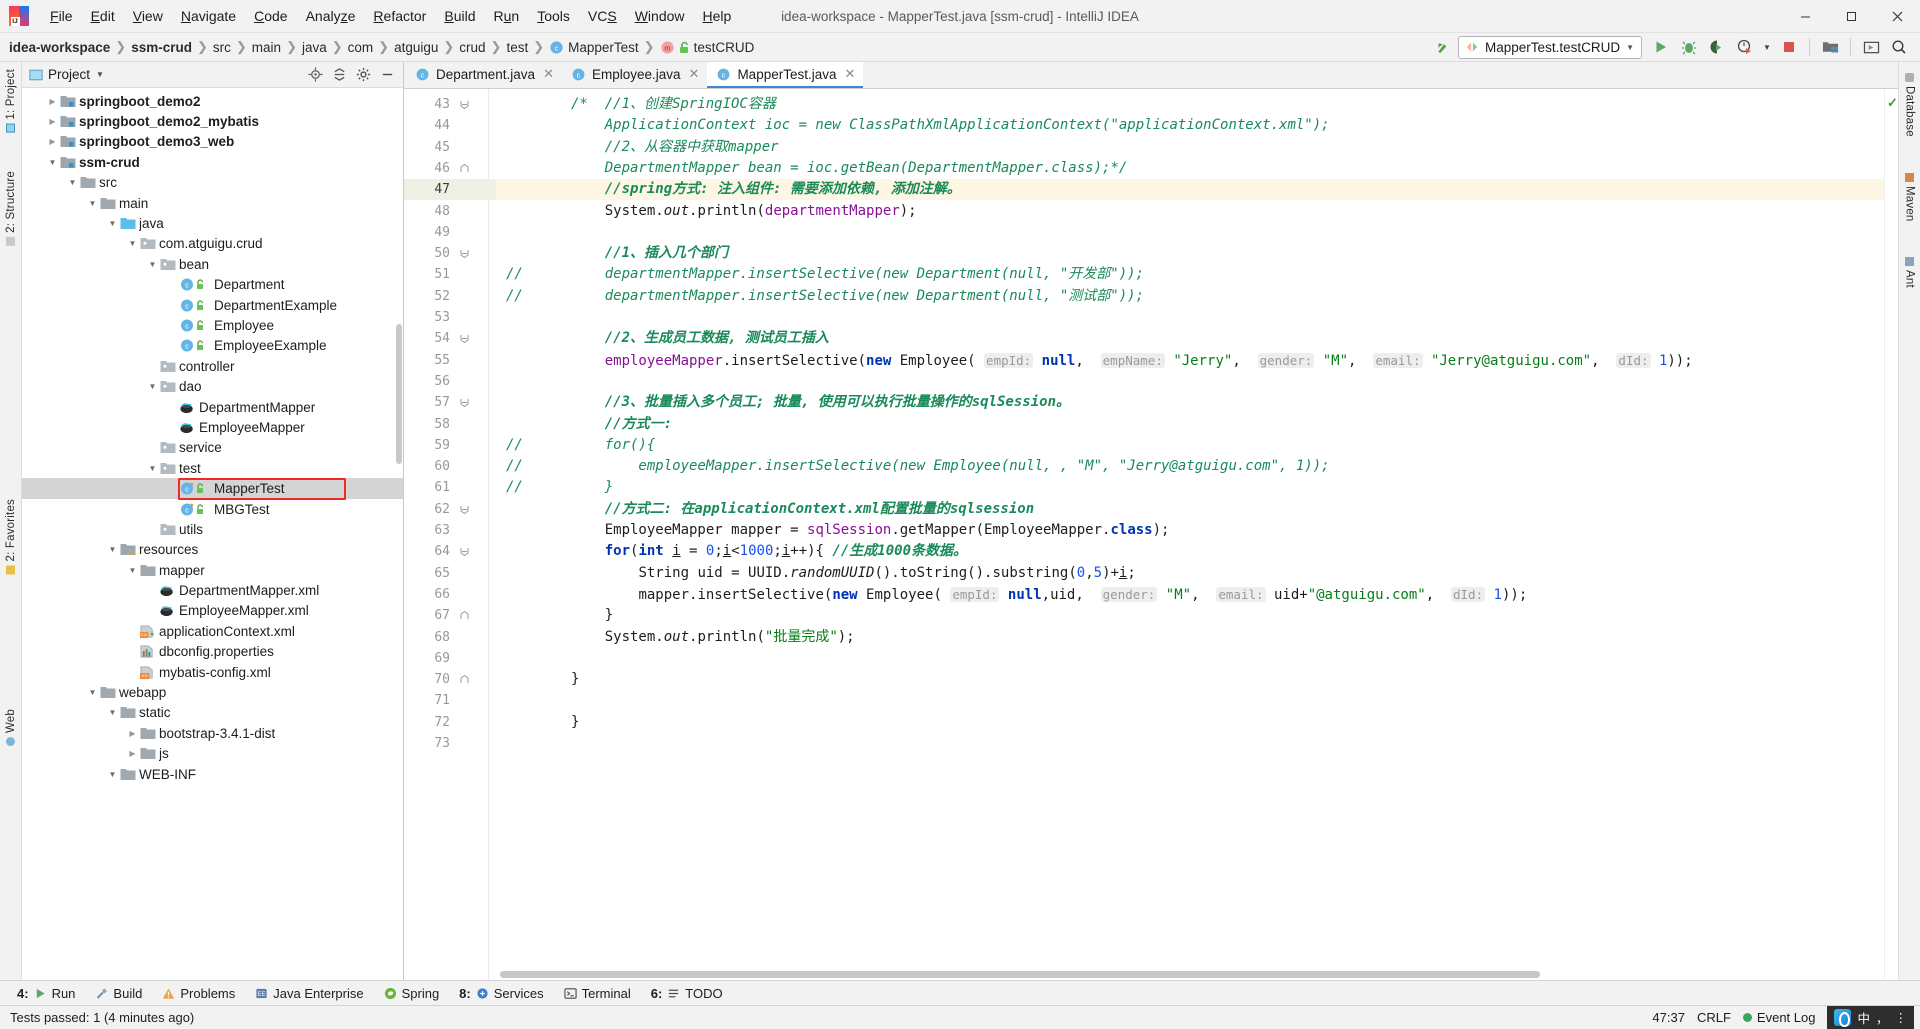 The image size is (1920, 1029). I want to click on tree-node: c Employee, so click(212, 325).